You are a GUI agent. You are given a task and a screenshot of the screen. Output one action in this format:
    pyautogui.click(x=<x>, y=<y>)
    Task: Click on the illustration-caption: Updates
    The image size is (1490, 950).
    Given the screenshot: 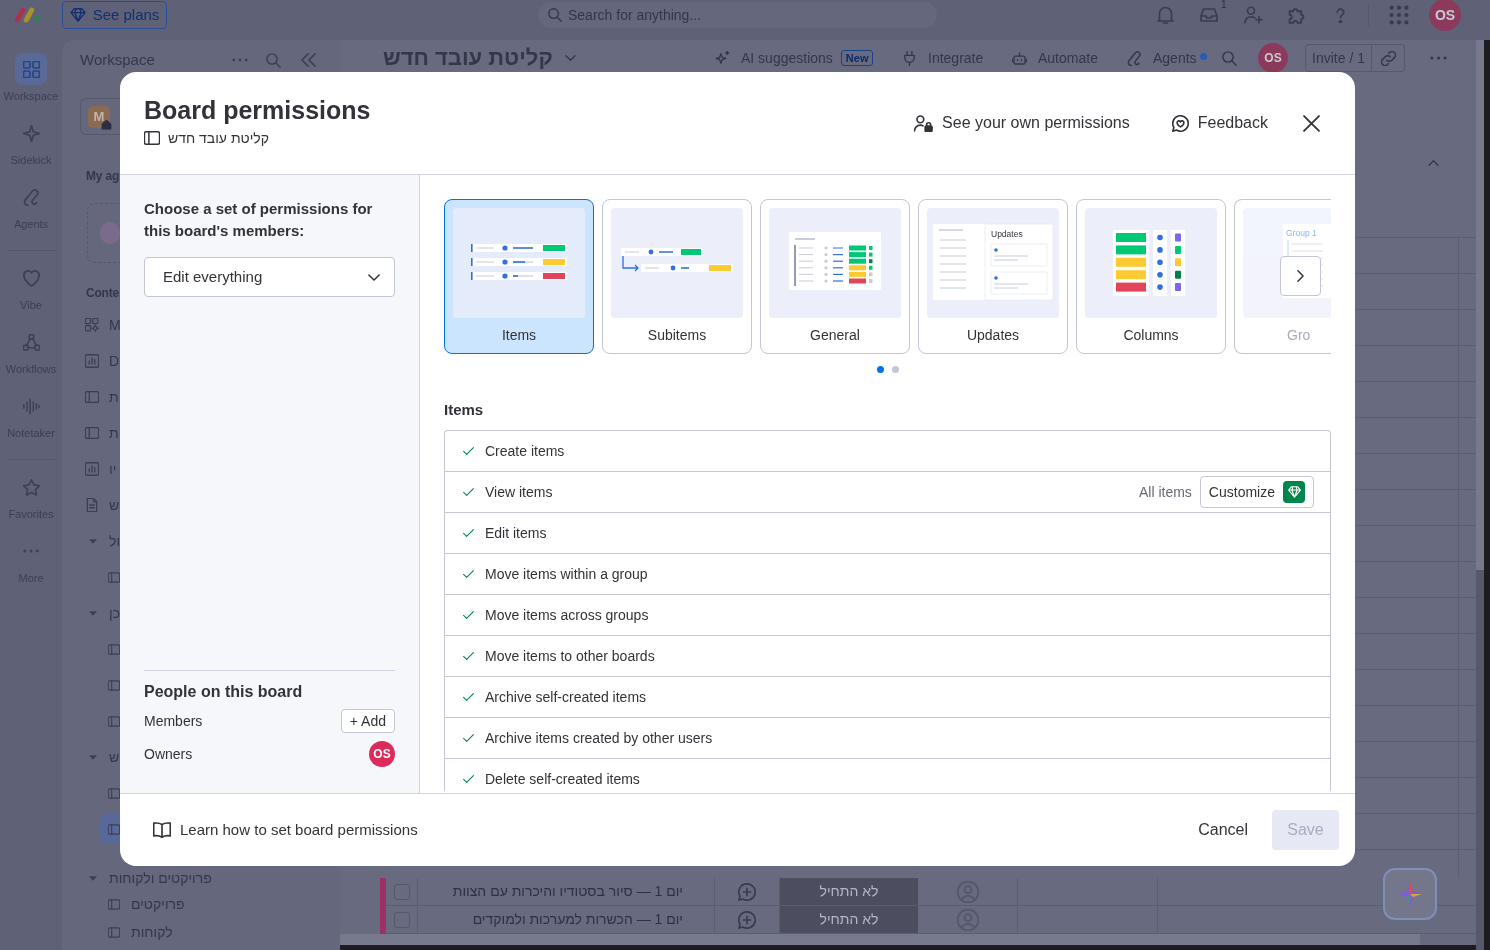 What is the action you would take?
    pyautogui.click(x=1007, y=234)
    